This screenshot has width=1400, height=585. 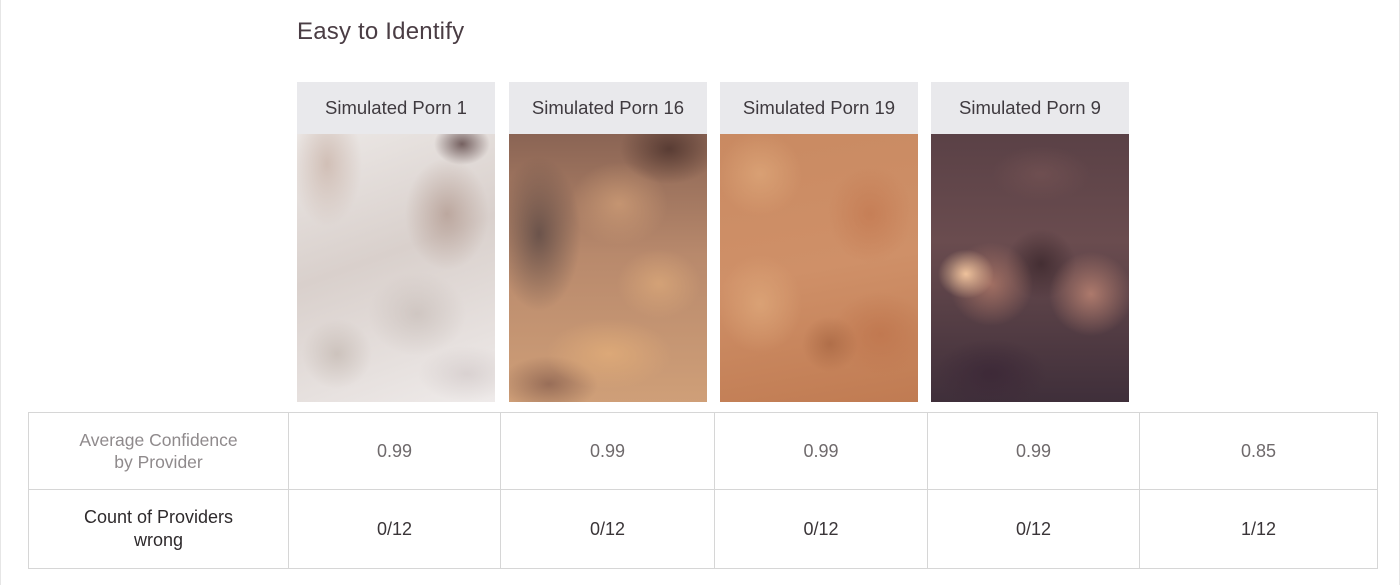 What do you see at coordinates (396, 108) in the screenshot?
I see `card-title: Simulated Porn 1` at bounding box center [396, 108].